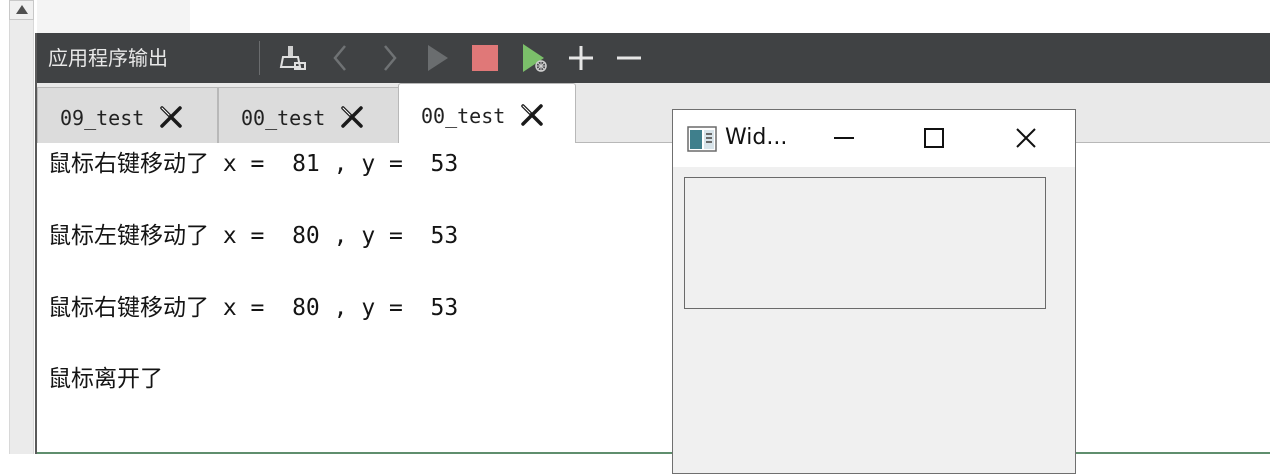 The height and width of the screenshot is (474, 1270). I want to click on tab-09-test: 09_test, so click(127, 115).